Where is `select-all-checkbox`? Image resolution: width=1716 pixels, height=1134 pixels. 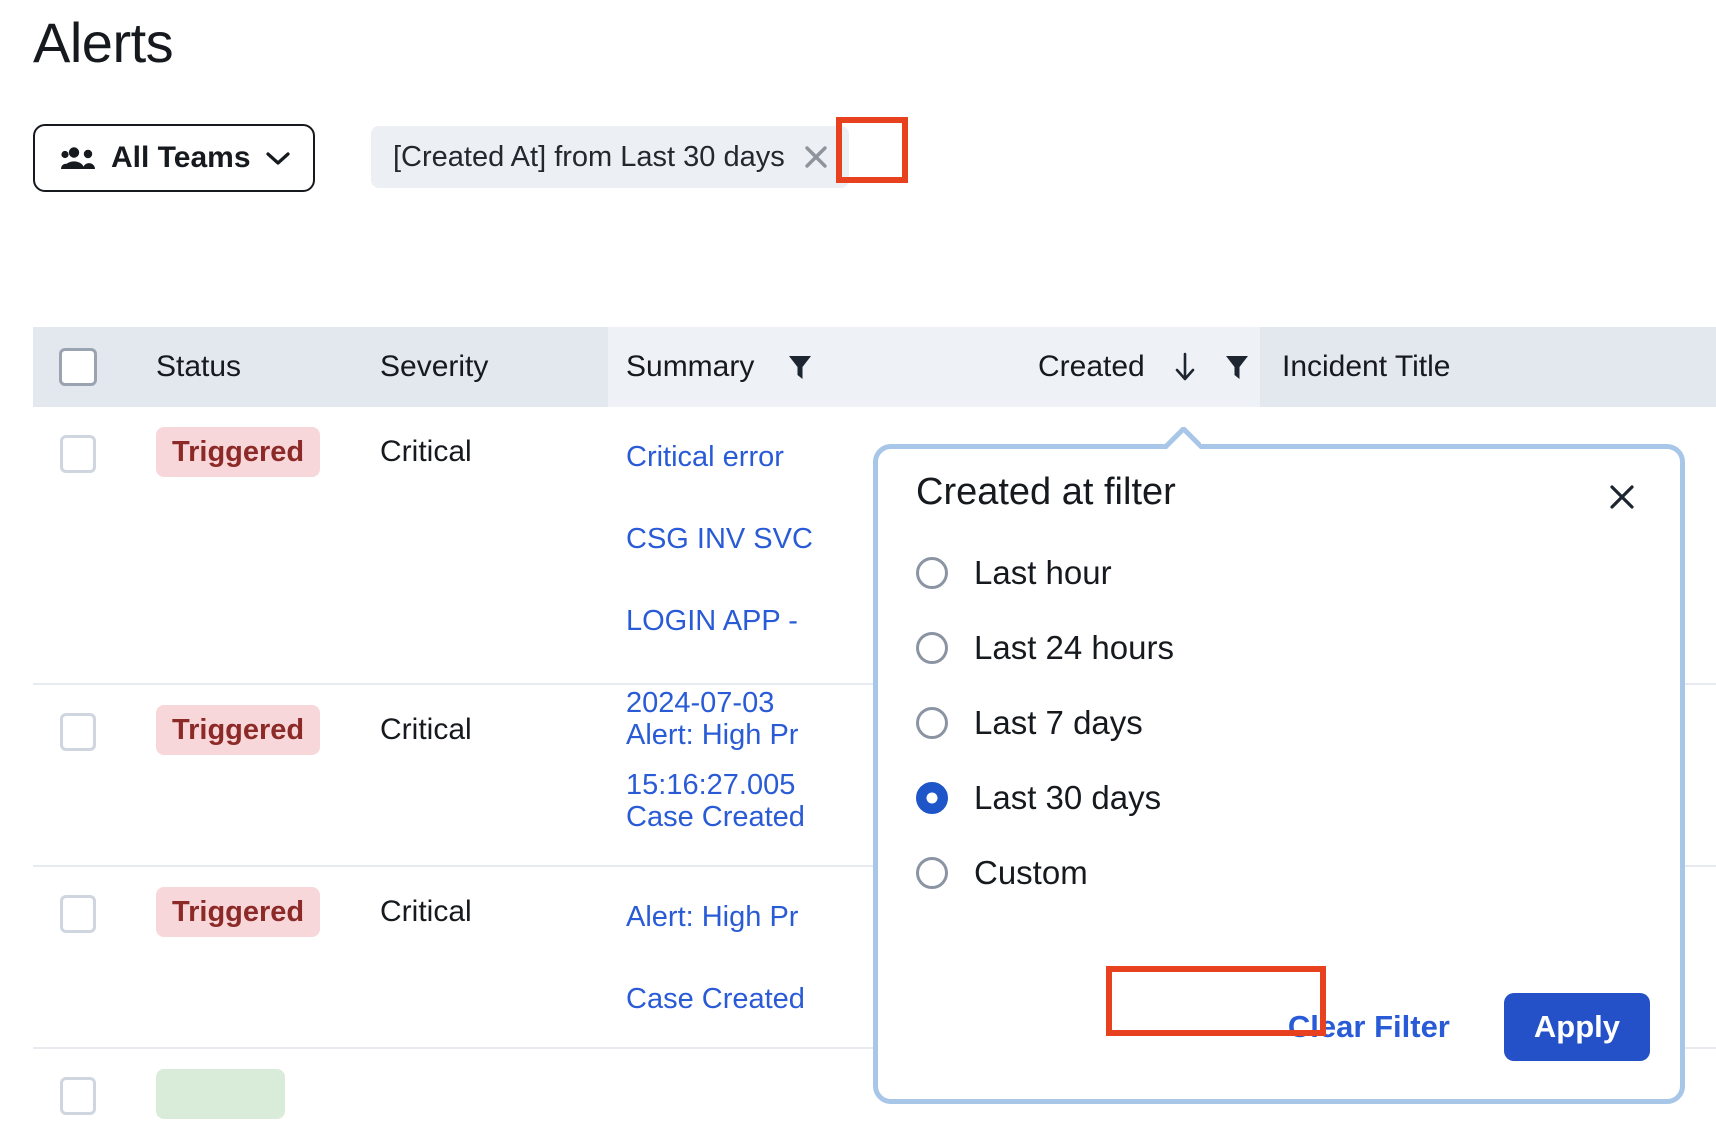
select-all-checkbox is located at coordinates (78, 367).